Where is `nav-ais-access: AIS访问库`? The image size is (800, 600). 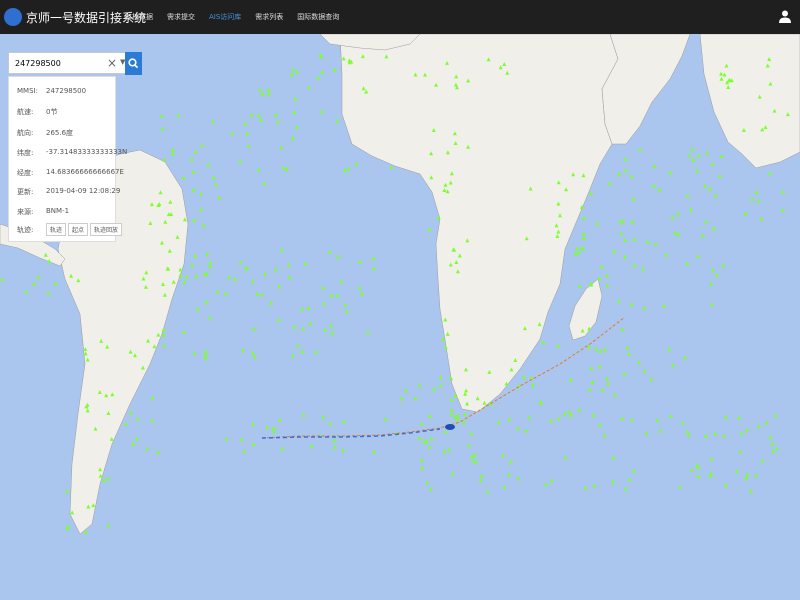 nav-ais-access: AIS访问库 is located at coordinates (225, 17).